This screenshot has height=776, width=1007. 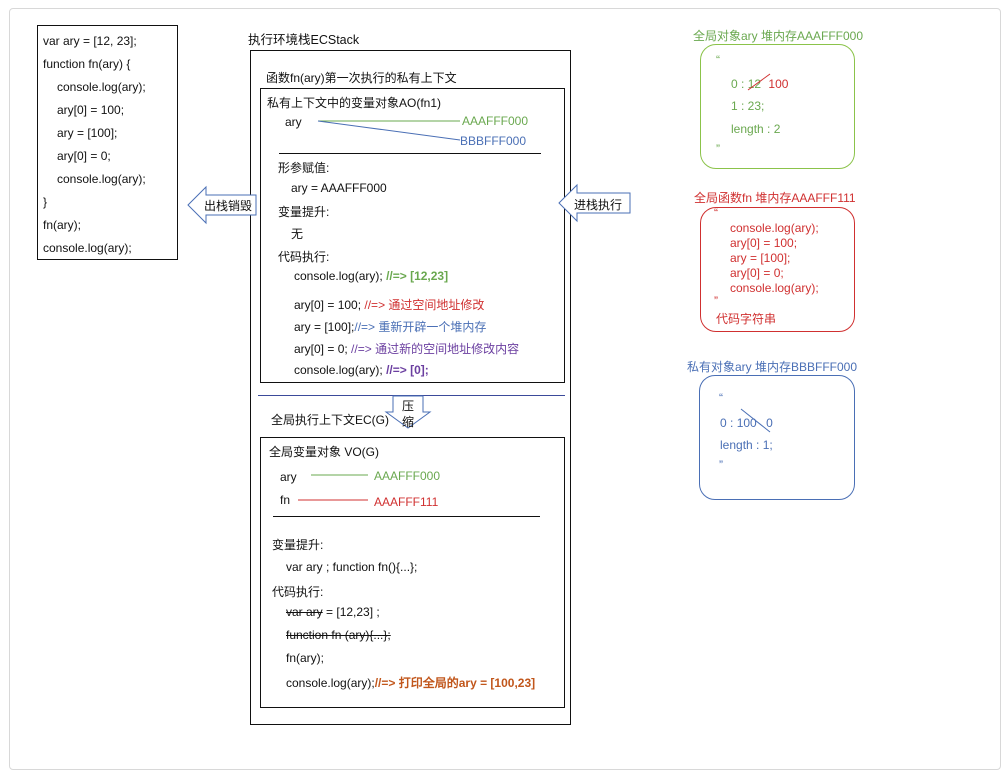 What do you see at coordinates (407, 406) in the screenshot?
I see `compress-char-1: 压` at bounding box center [407, 406].